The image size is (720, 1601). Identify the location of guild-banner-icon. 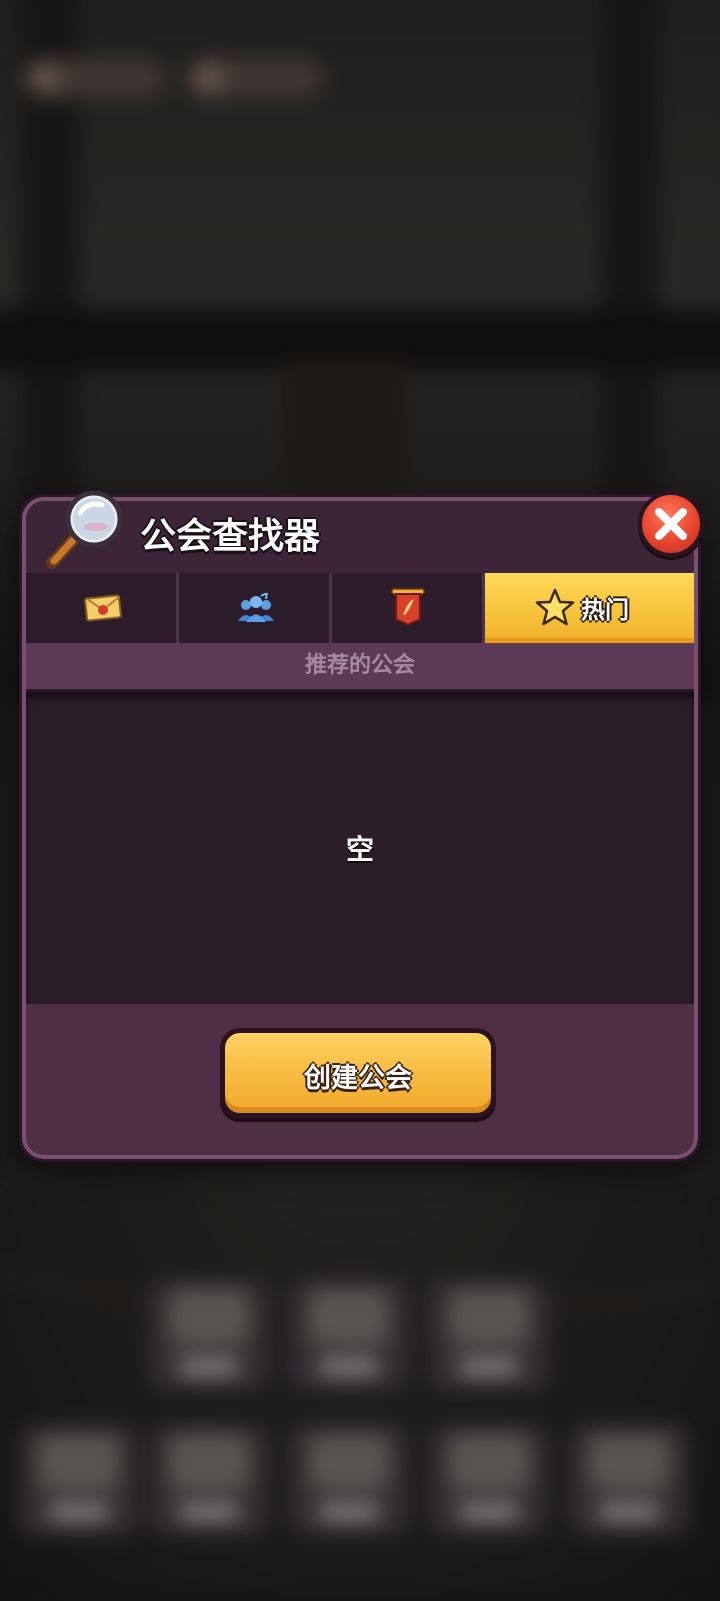
(408, 609).